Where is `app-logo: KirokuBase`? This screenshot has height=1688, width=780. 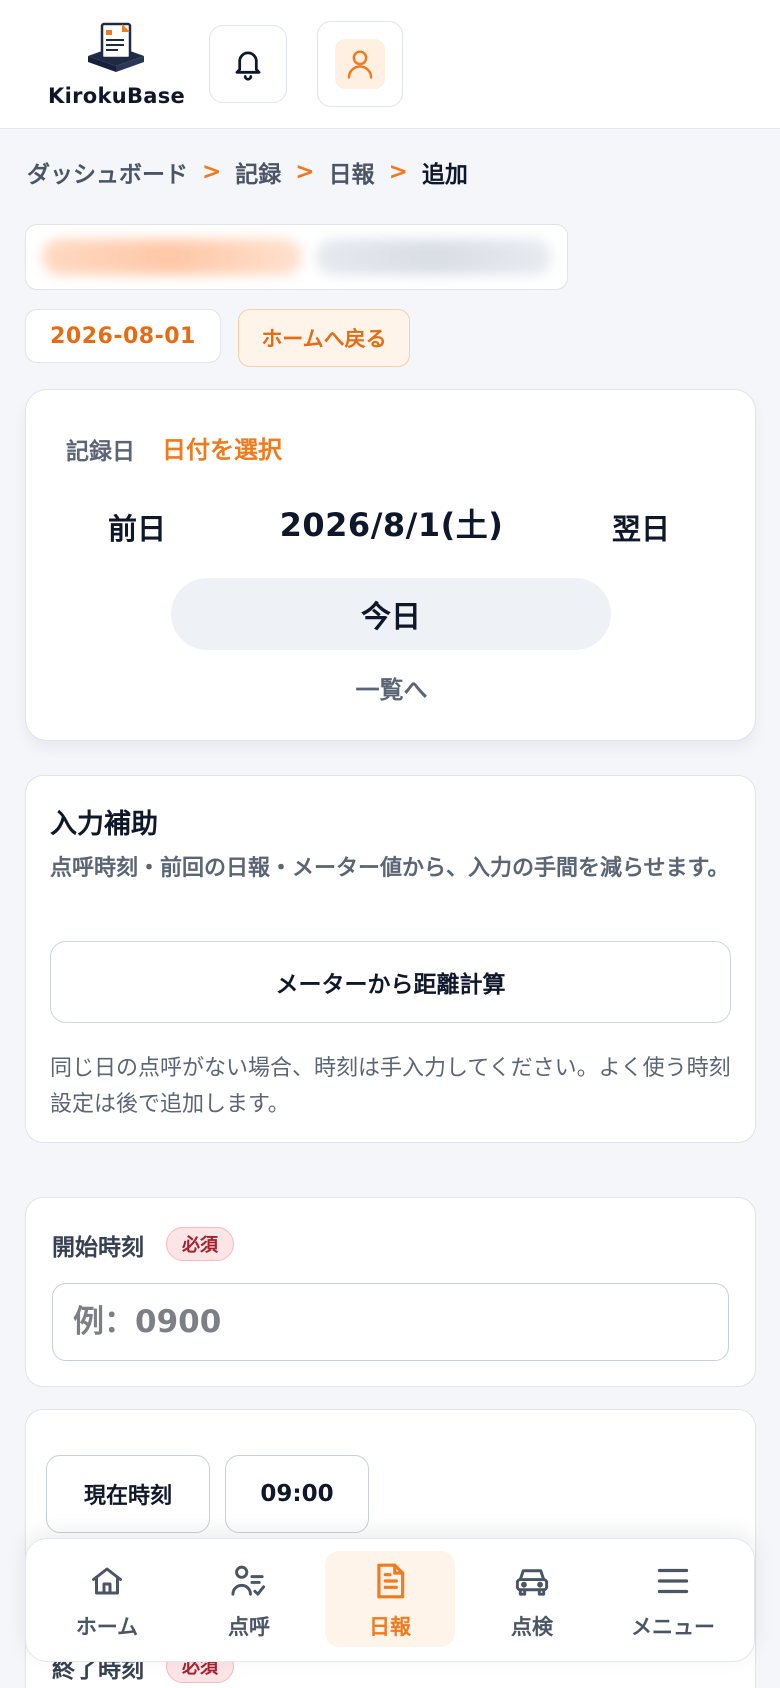 app-logo: KirokuBase is located at coordinates (116, 66).